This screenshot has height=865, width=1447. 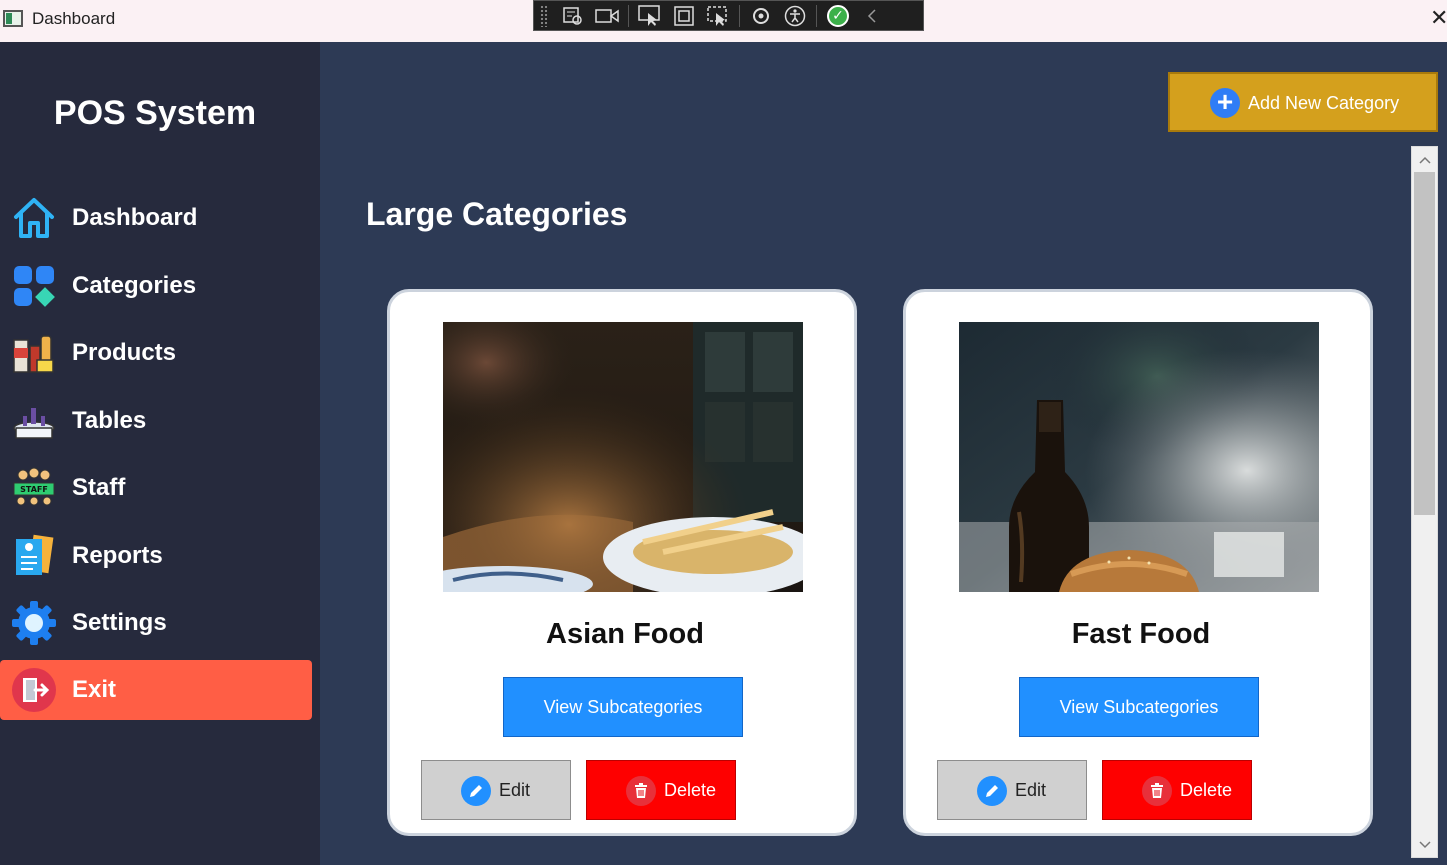 I want to click on products-icon, so click(x=34, y=353).